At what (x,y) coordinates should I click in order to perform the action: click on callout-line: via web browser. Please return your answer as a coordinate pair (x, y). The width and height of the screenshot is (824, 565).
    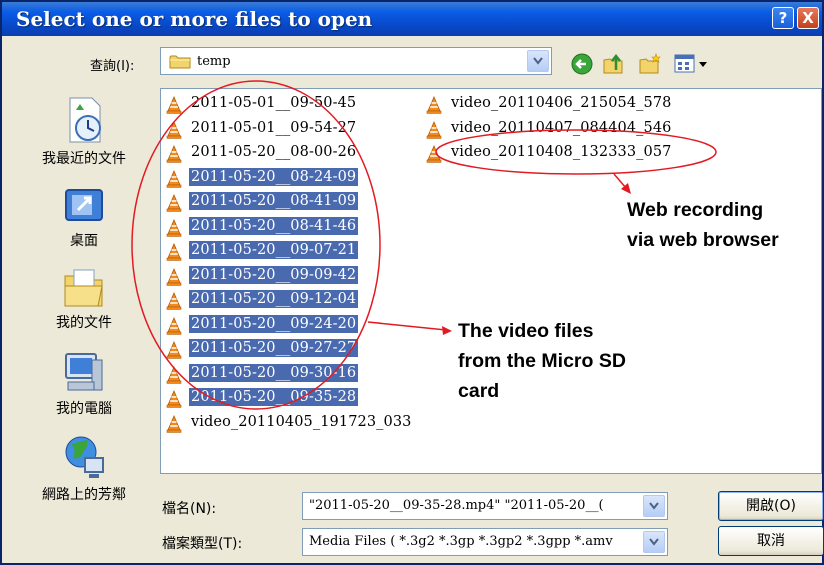
    Looking at the image, I should click on (703, 240).